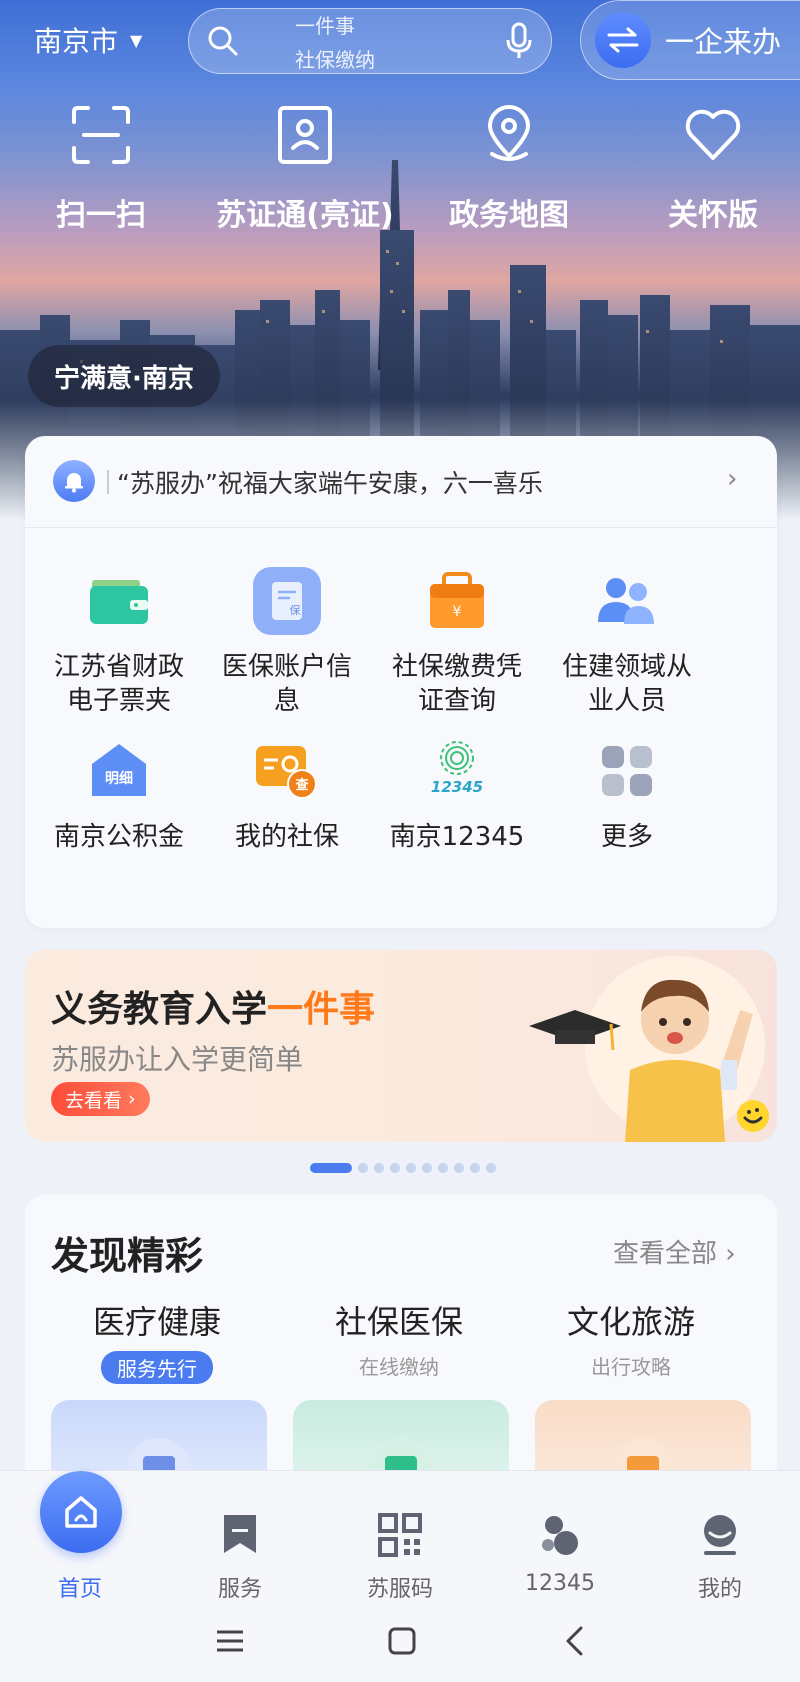  What do you see at coordinates (399, 1589) in the screenshot?
I see `nav-label: 苏服码` at bounding box center [399, 1589].